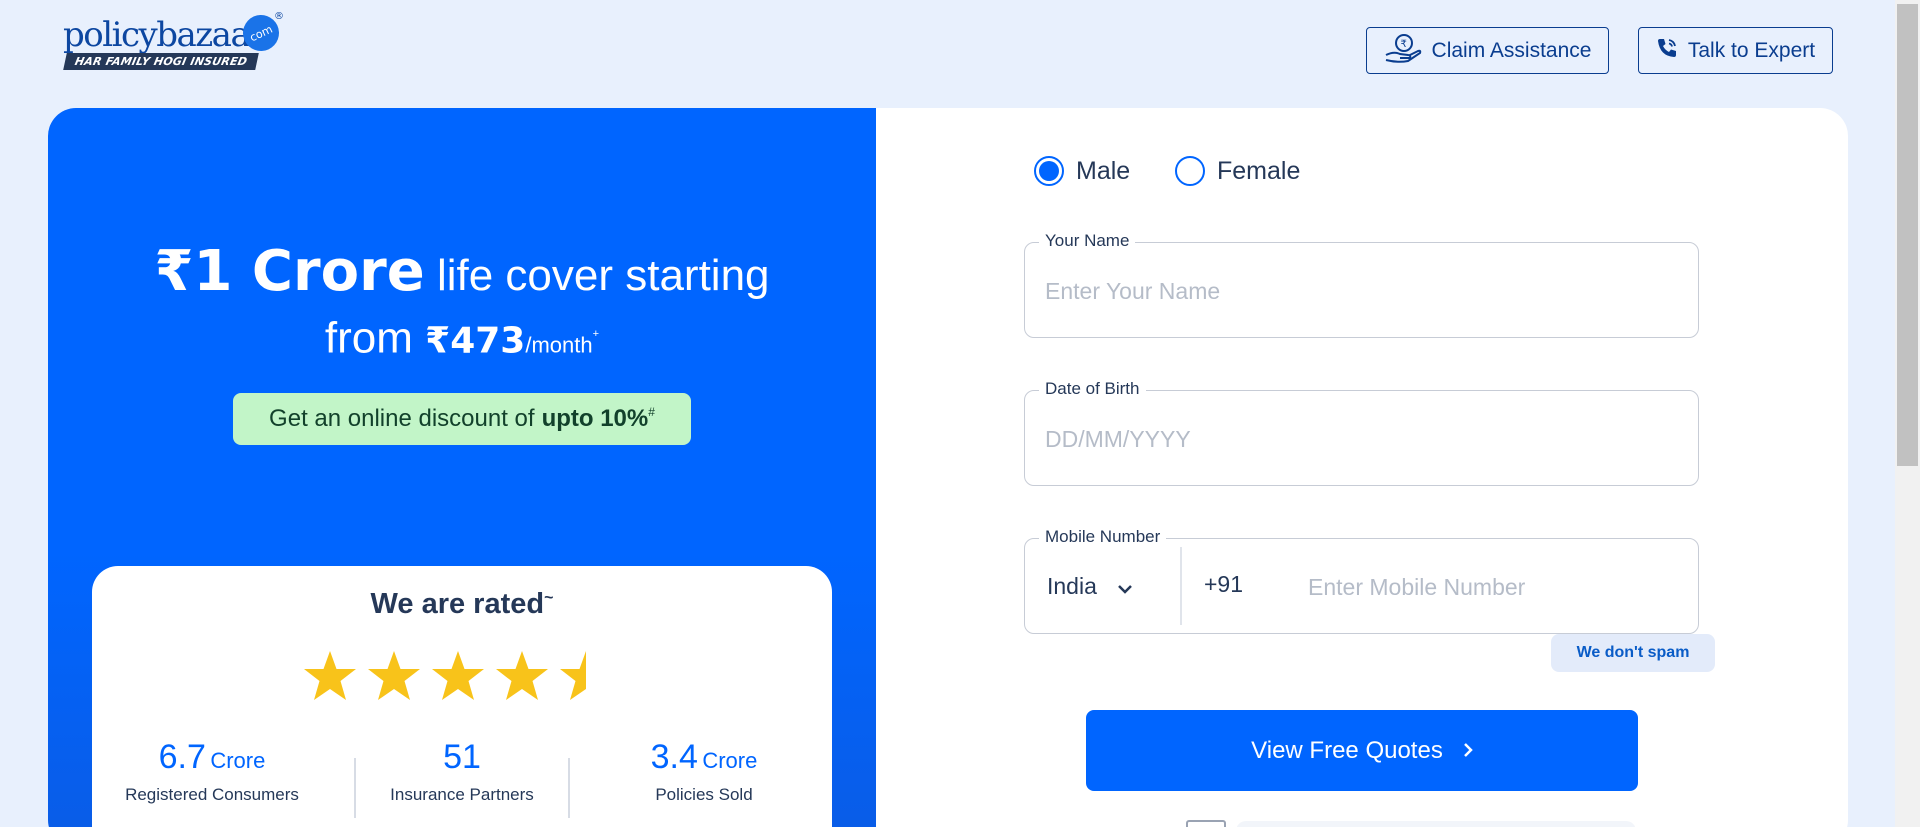 This screenshot has height=827, width=1920. I want to click on country-select: India, so click(1090, 586).